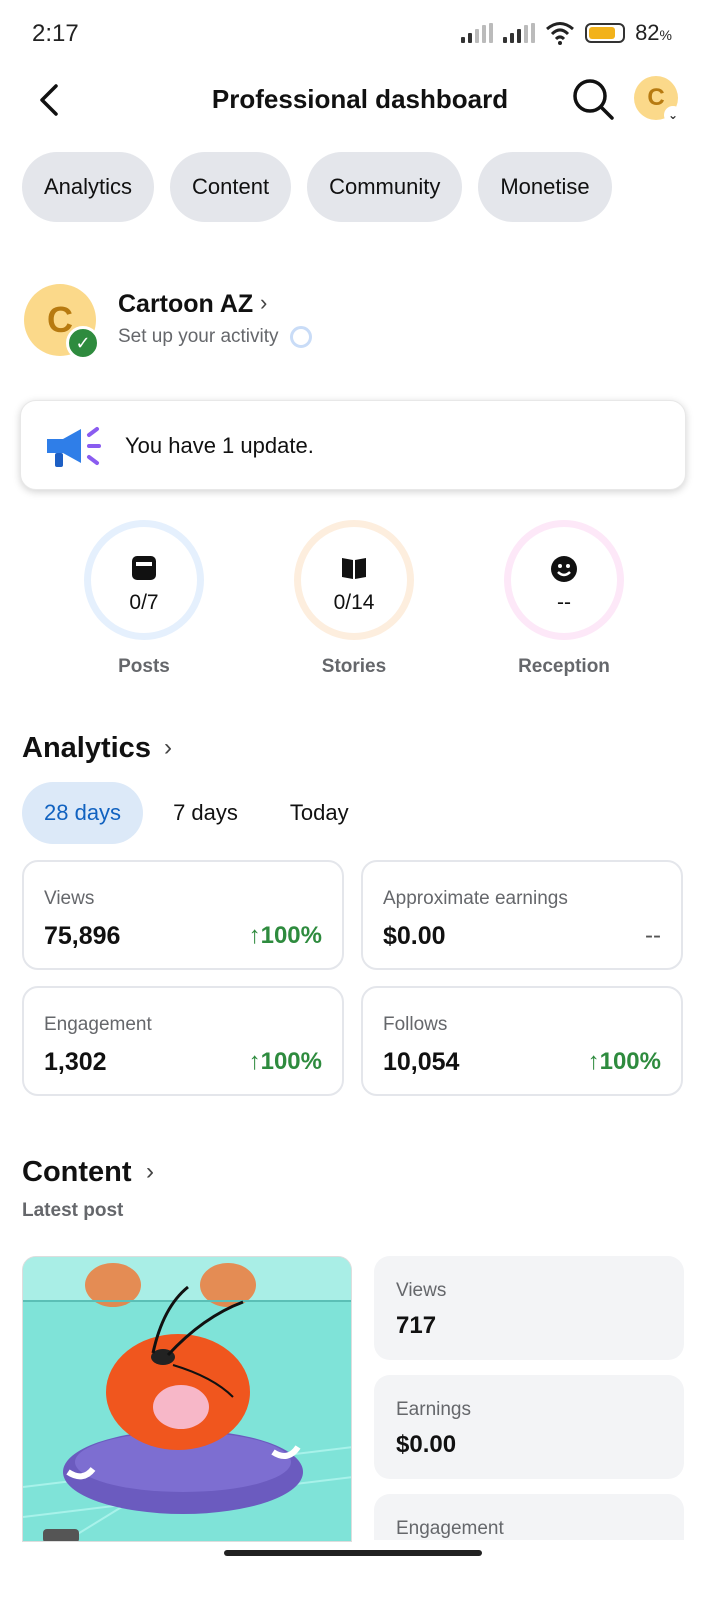 This screenshot has height=1600, width=720. What do you see at coordinates (416, 1325) in the screenshot?
I see `stat-value: 717` at bounding box center [416, 1325].